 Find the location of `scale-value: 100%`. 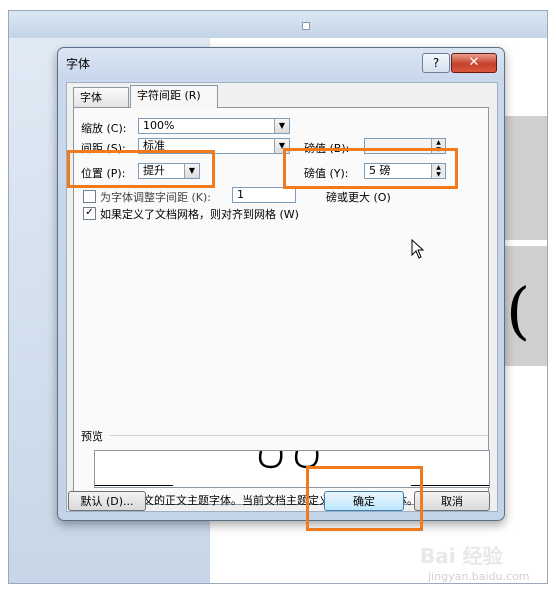

scale-value: 100% is located at coordinates (159, 125).